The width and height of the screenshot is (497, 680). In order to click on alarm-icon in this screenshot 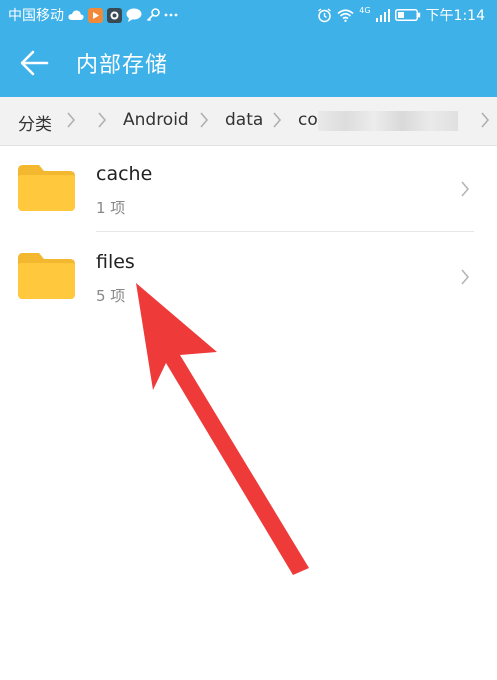, I will do `click(325, 14)`.